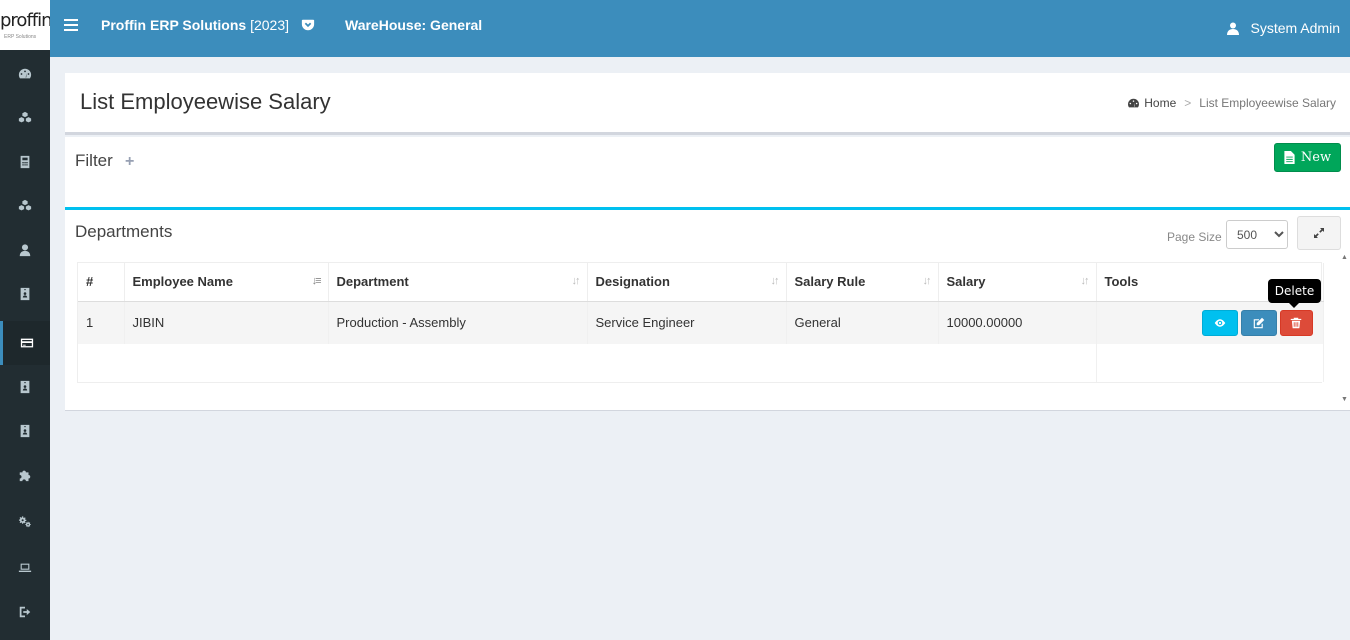 This screenshot has height=640, width=1350. I want to click on empty-cell, so click(587, 363).